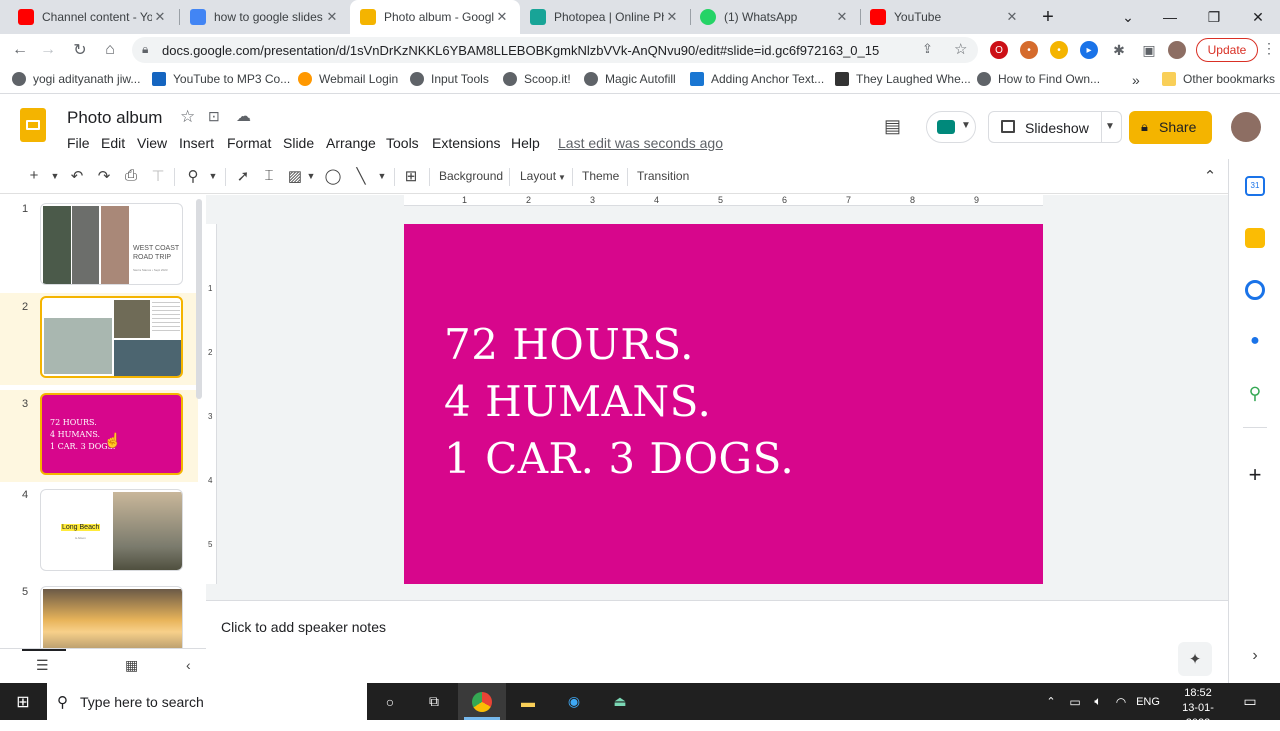 This screenshot has width=1280, height=731. I want to click on add-addon-icon: +, so click(1255, 475).